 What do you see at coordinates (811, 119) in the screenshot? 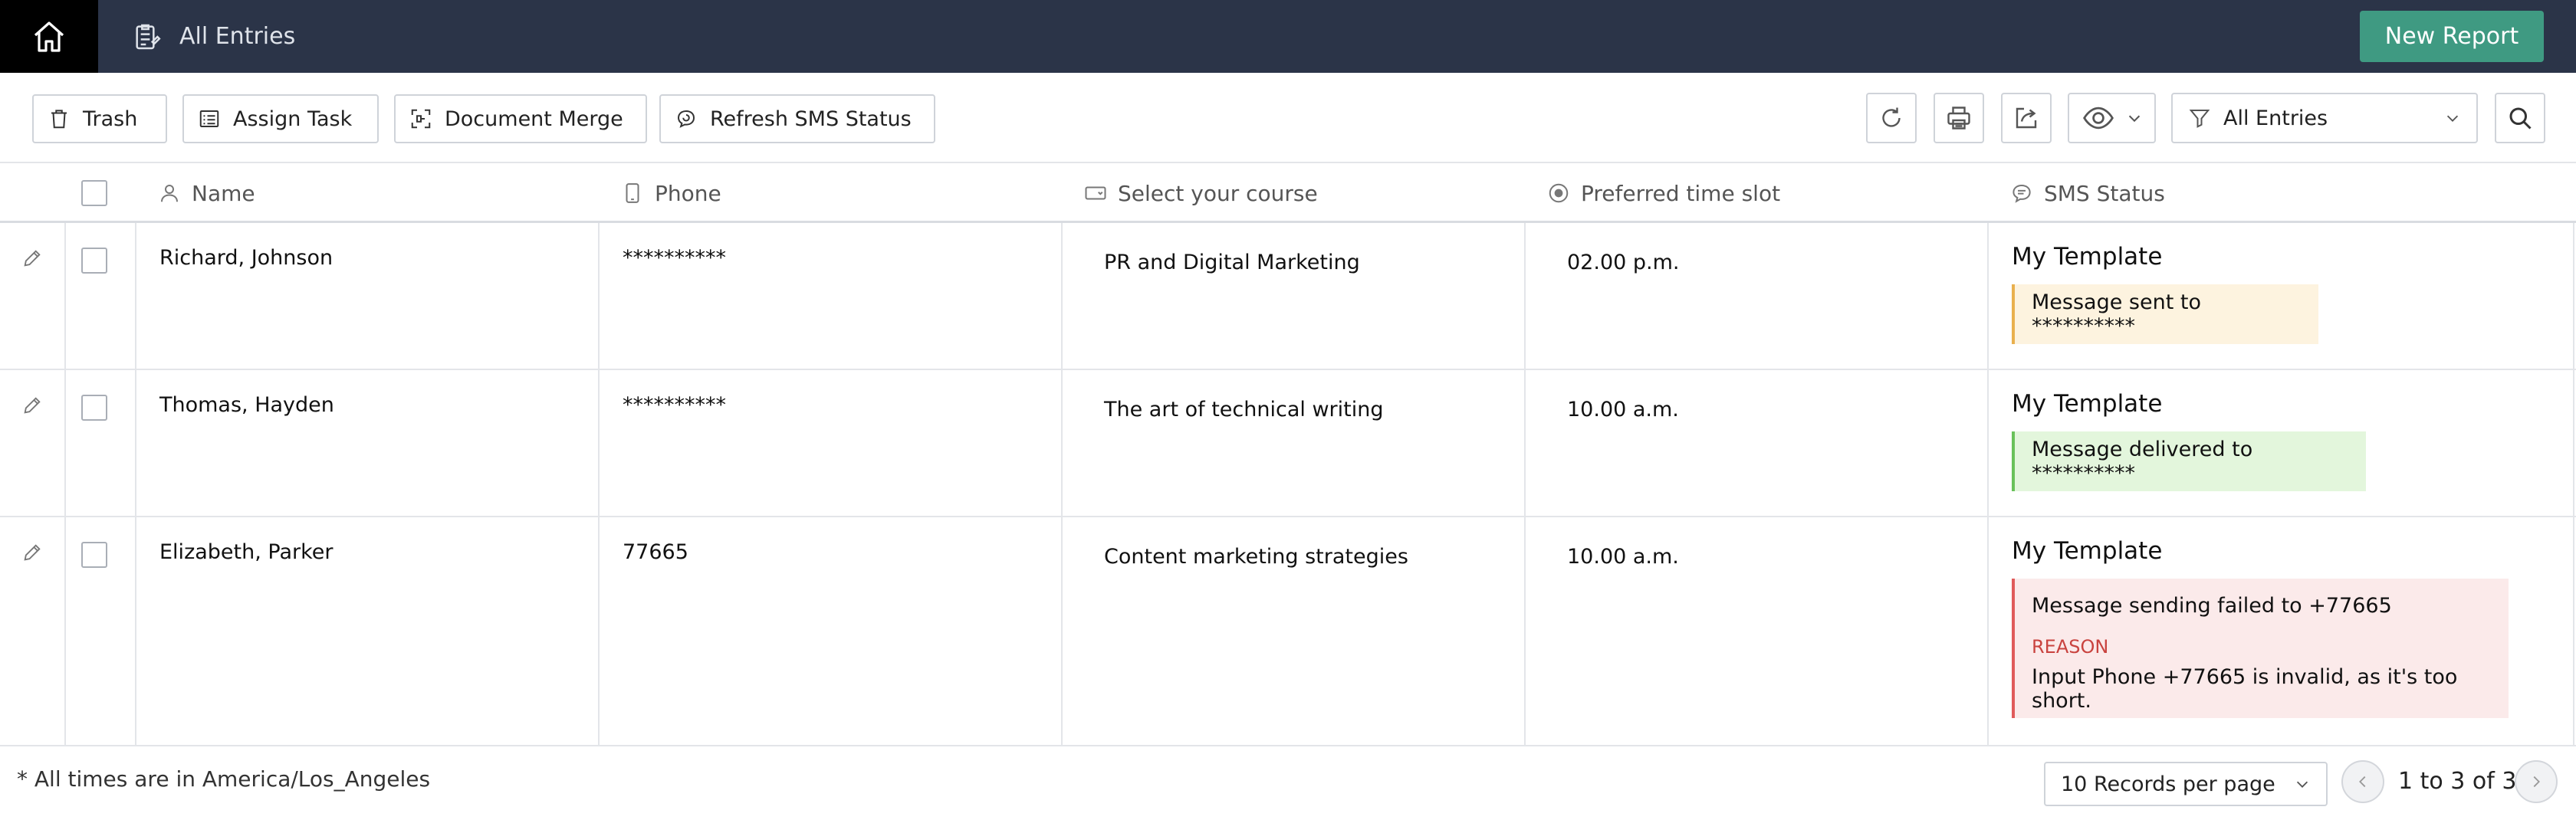
I see `refresh-sms-status-label: Refresh SMS Status` at bounding box center [811, 119].